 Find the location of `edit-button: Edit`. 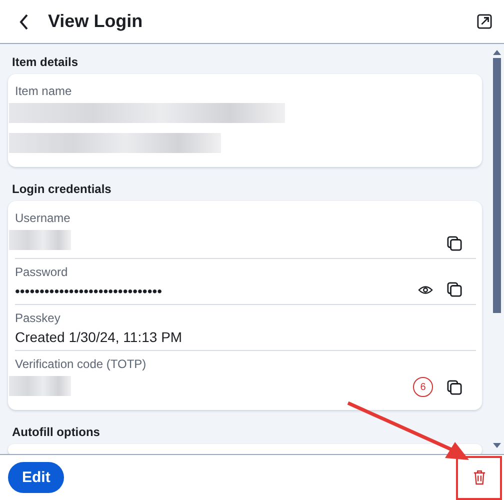

edit-button: Edit is located at coordinates (36, 477).